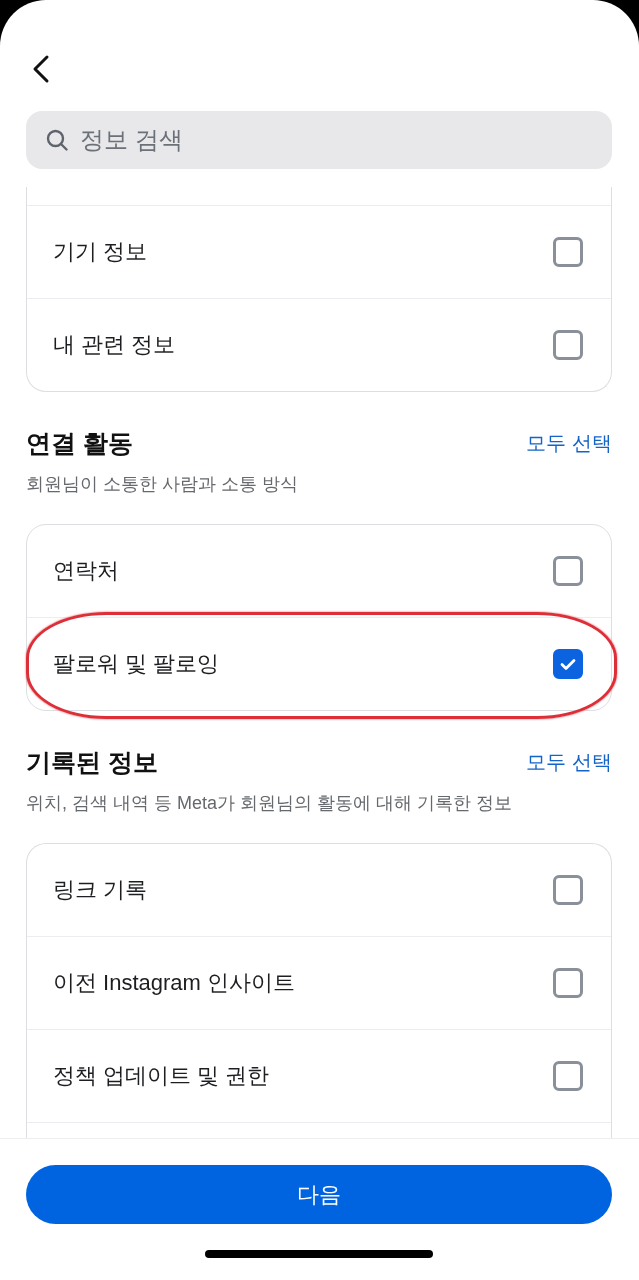 This screenshot has height=1280, width=639. I want to click on section-description: 회원님이 소통한 사람과 소통 방식, so click(162, 484).